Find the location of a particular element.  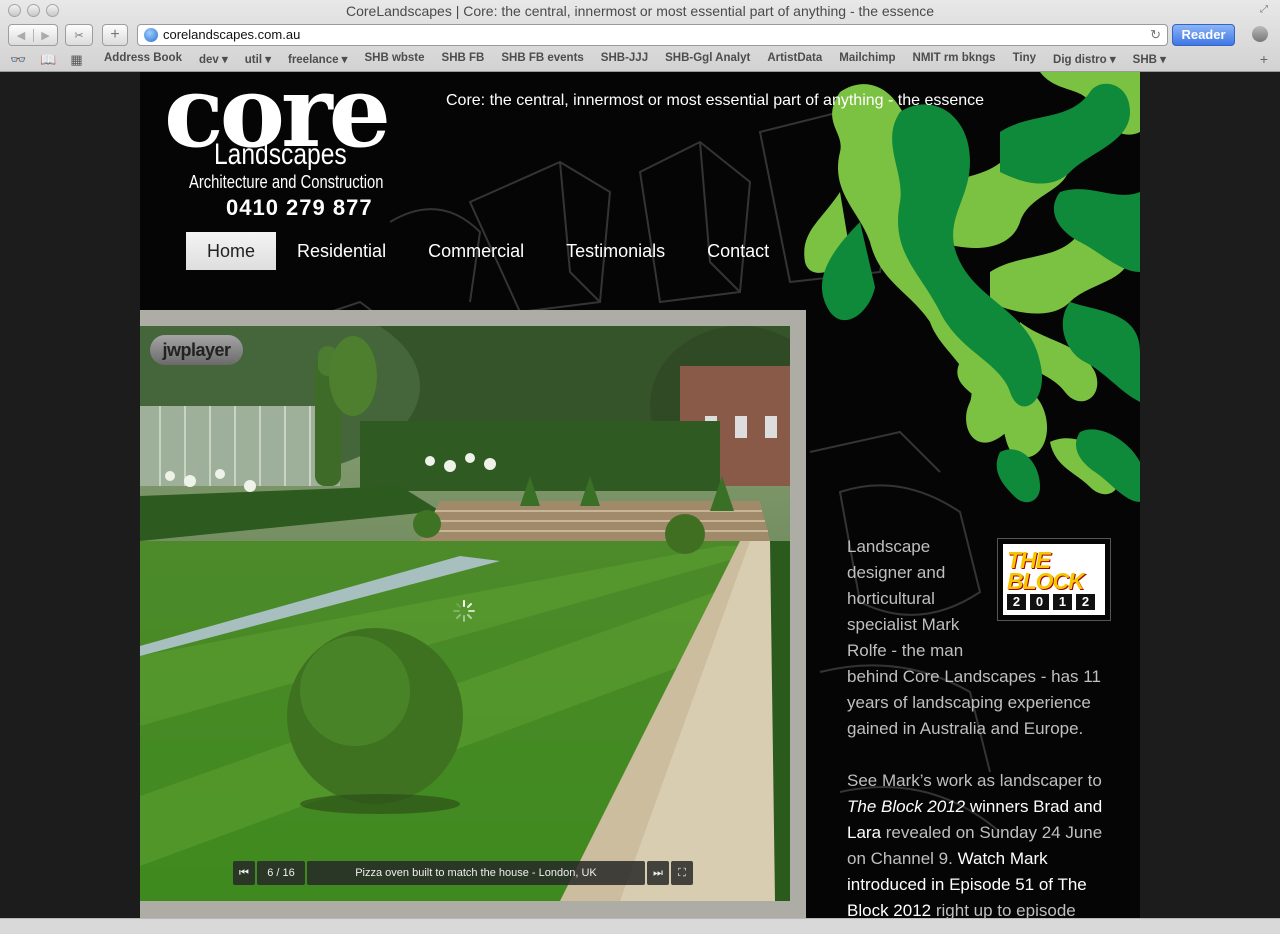

logo-subtitle: Architecture and Construction is located at coordinates (286, 182).